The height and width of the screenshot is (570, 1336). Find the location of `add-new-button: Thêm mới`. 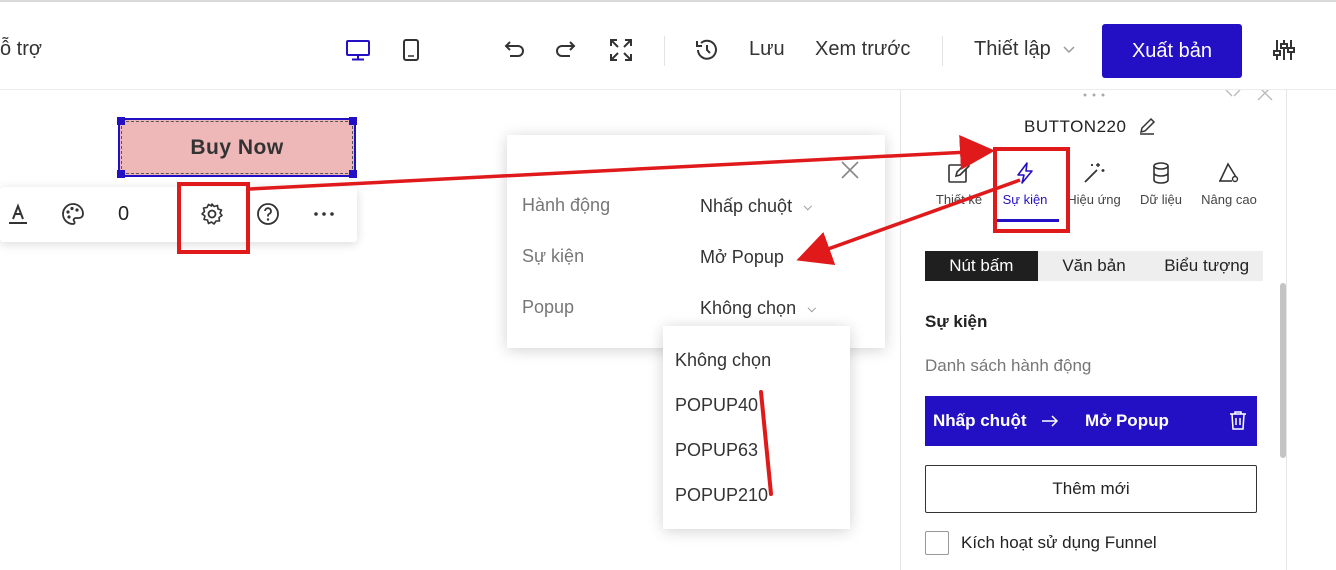

add-new-button: Thêm mới is located at coordinates (1091, 489).